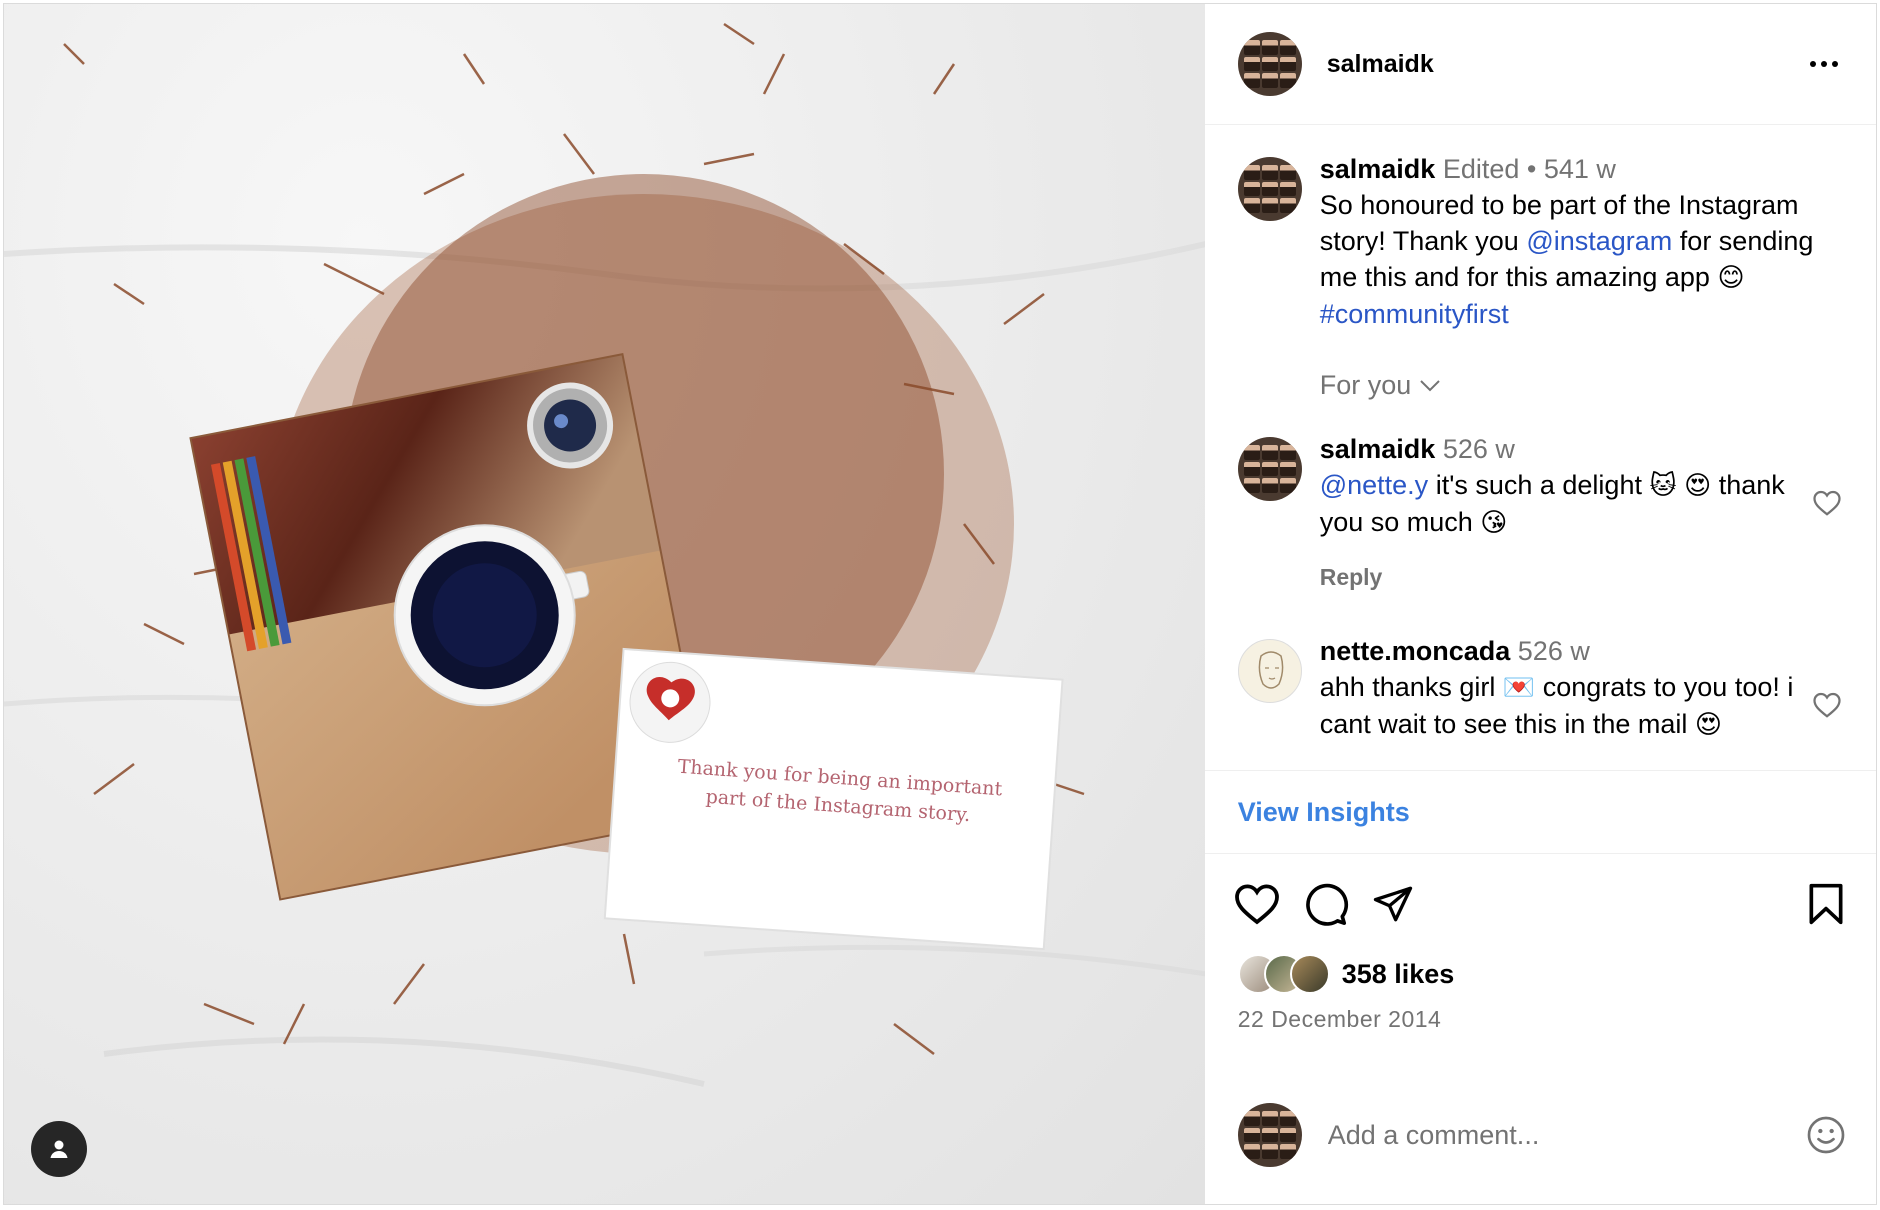  What do you see at coordinates (1430, 385) in the screenshot?
I see `chevron-down-icon` at bounding box center [1430, 385].